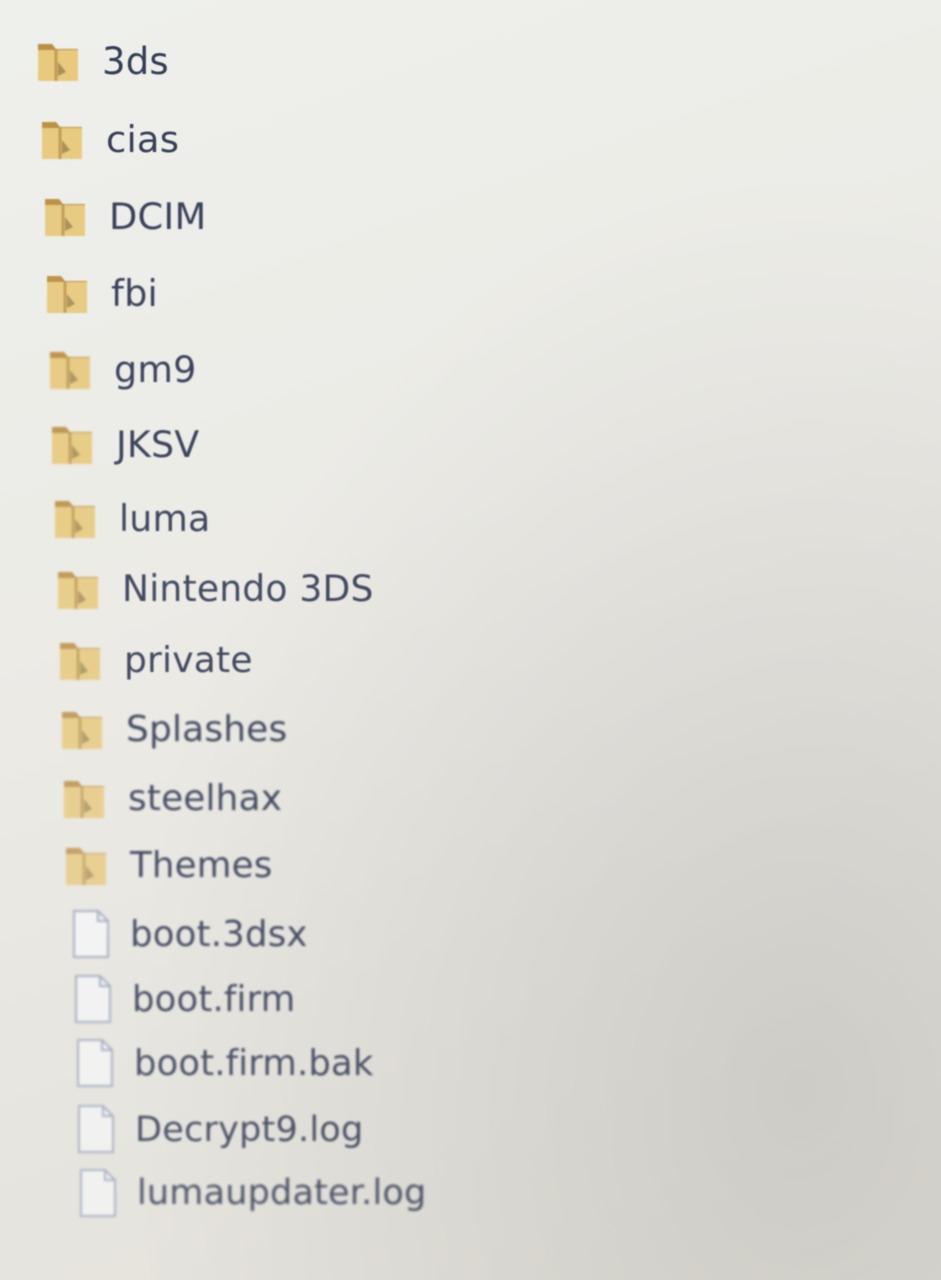 This screenshot has width=941, height=1280. I want to click on list-item-folder: steelhax, so click(171, 798).